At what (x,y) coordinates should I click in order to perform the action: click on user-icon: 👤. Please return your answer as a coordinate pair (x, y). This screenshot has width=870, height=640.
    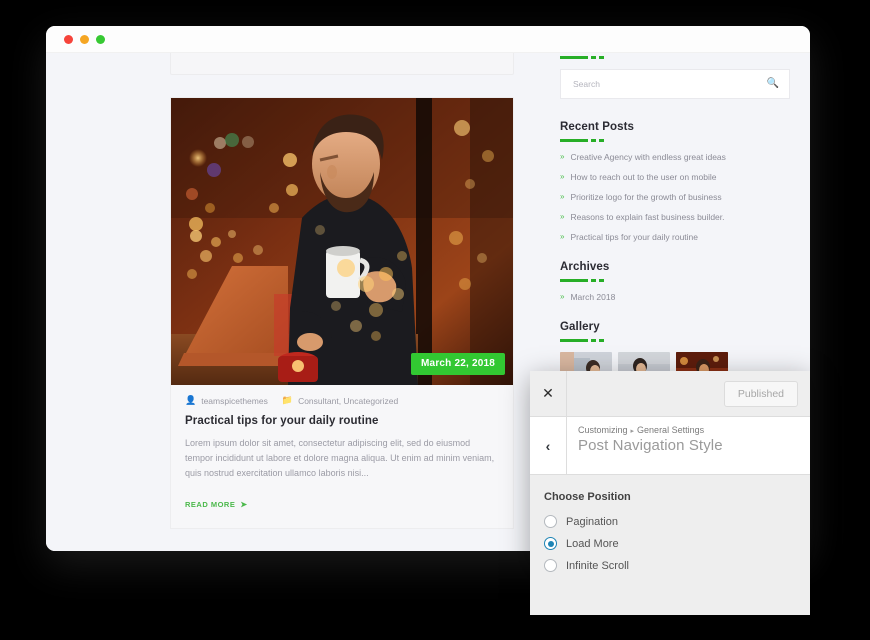
    Looking at the image, I should click on (191, 400).